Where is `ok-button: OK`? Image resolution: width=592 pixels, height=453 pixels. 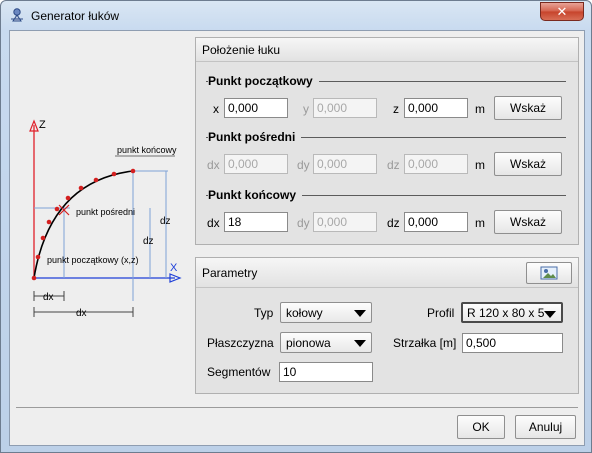 ok-button: OK is located at coordinates (481, 427).